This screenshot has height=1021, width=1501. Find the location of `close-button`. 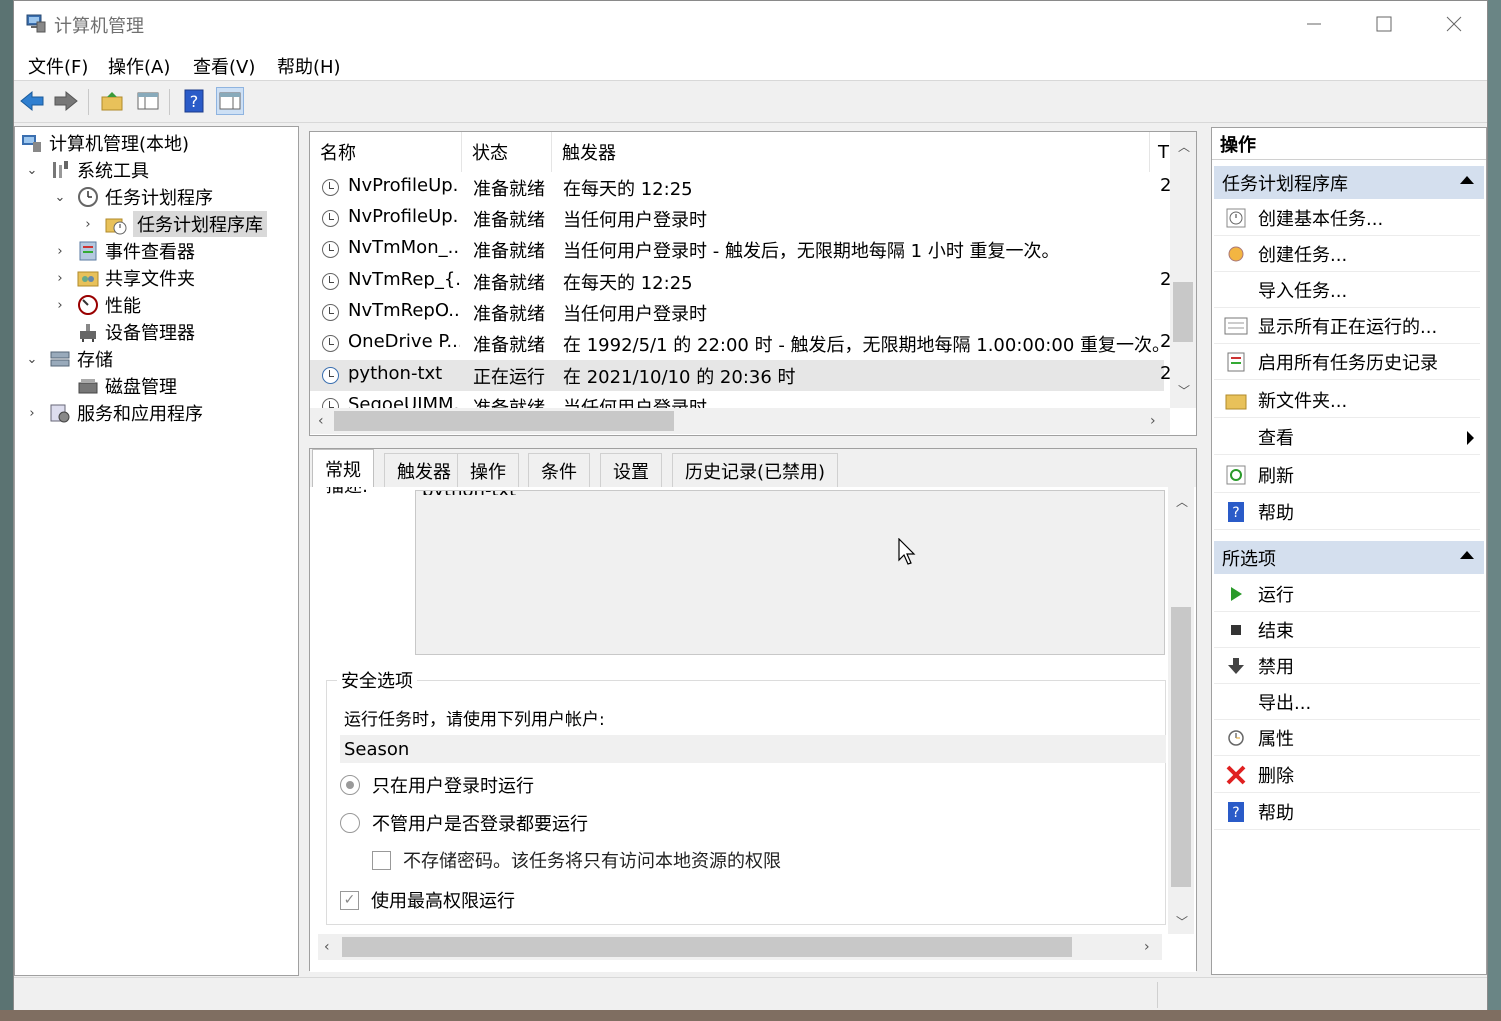

close-button is located at coordinates (1454, 24).